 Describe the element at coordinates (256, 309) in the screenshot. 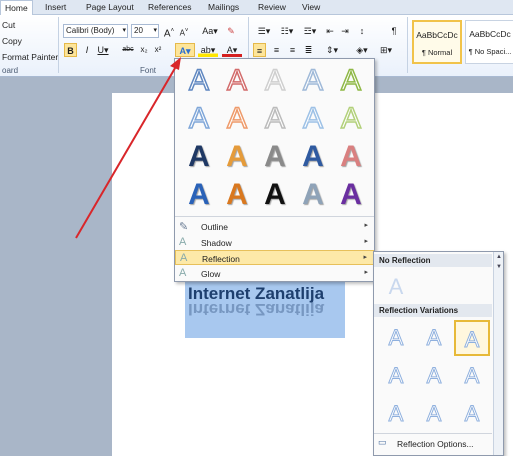

I see `document-text-reflection: Internet Zanatlija` at that location.